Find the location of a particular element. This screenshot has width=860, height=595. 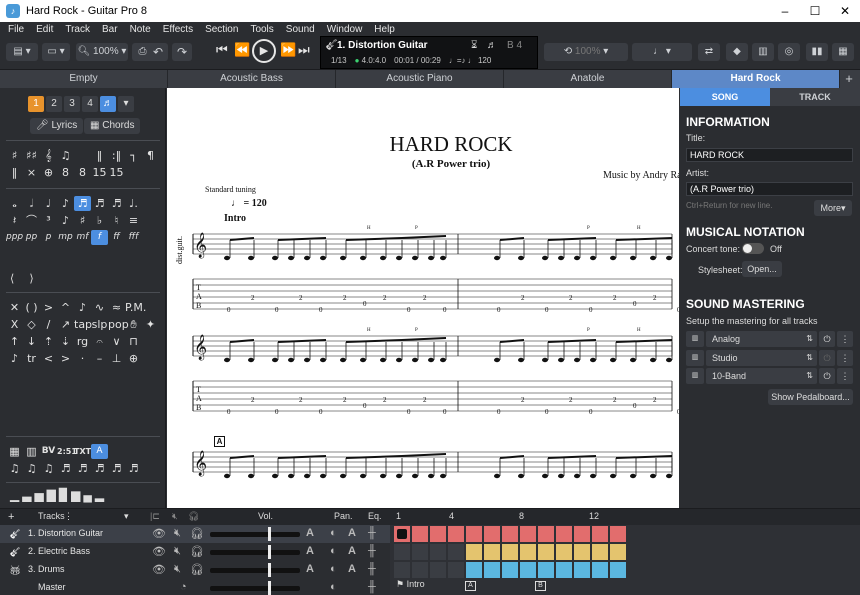

close-button: ✕ is located at coordinates (845, 11).